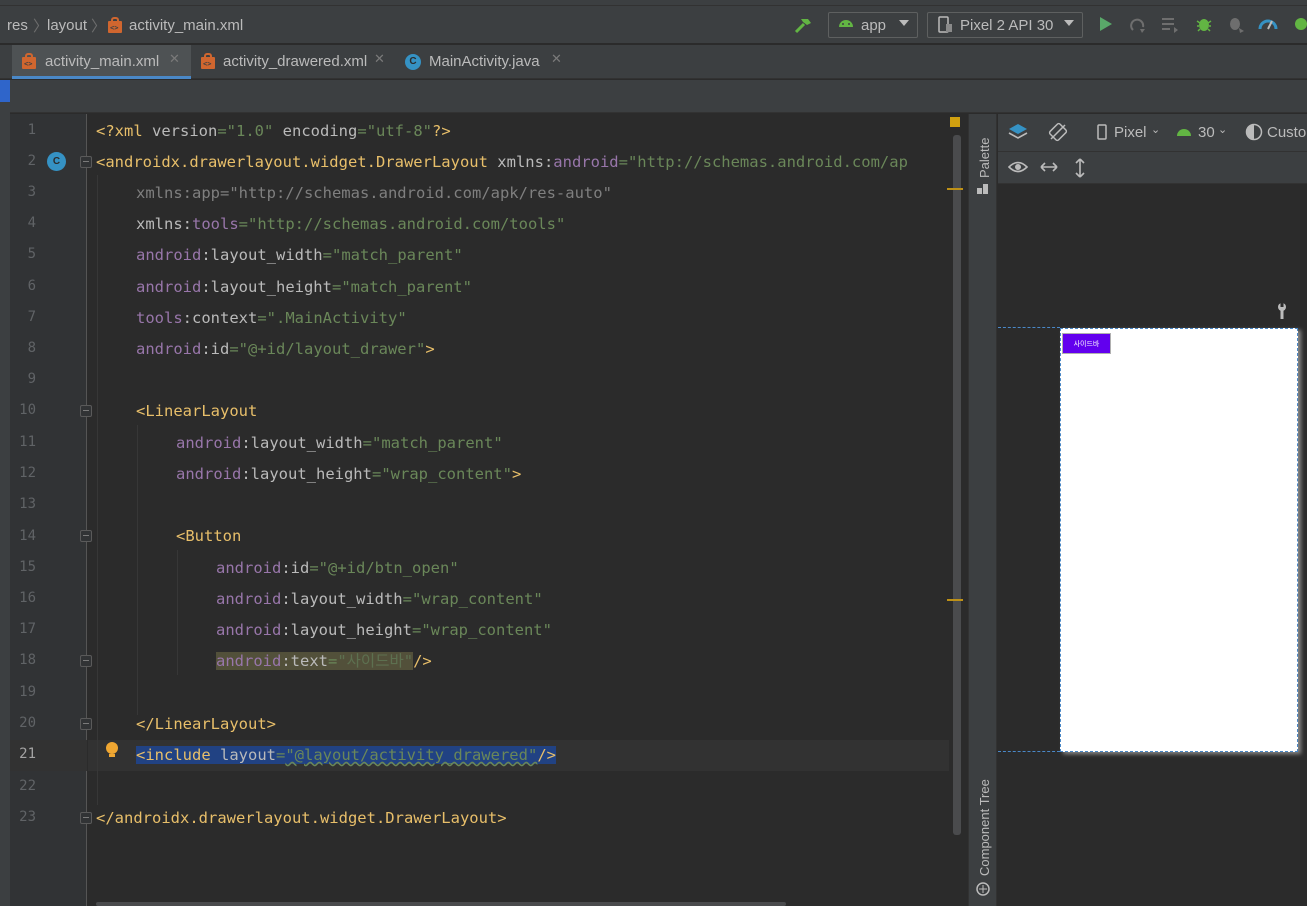 The image size is (1307, 906). I want to click on device-label: Pixel 2 API 30, so click(1007, 25).